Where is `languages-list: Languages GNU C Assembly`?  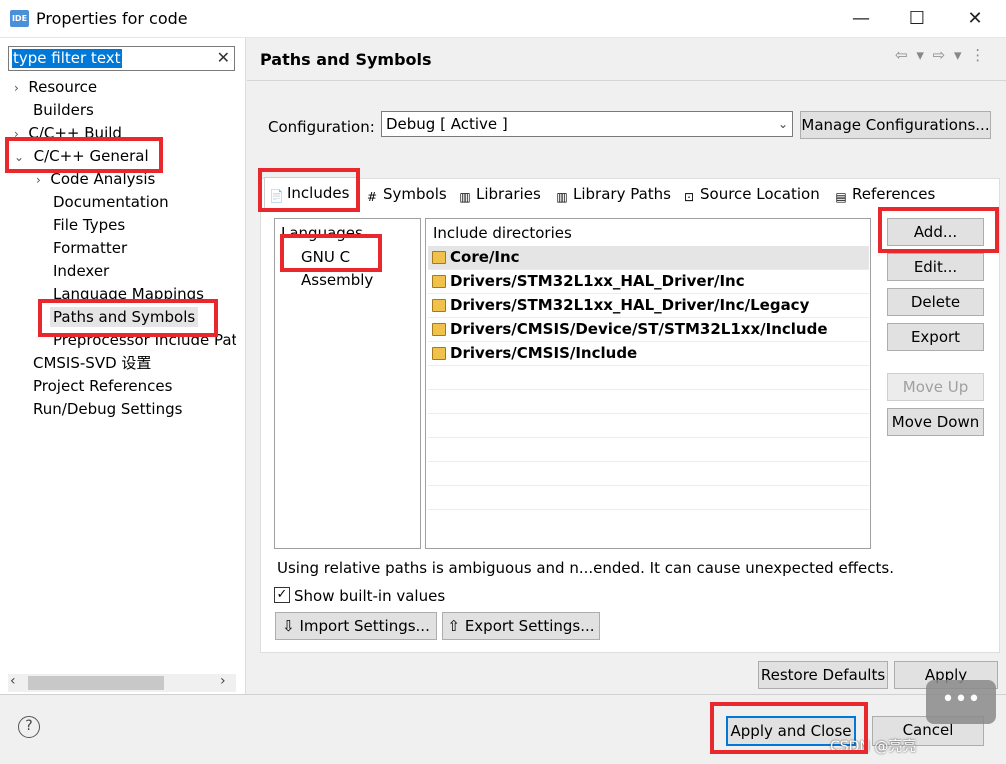 languages-list: Languages GNU C Assembly is located at coordinates (347, 383).